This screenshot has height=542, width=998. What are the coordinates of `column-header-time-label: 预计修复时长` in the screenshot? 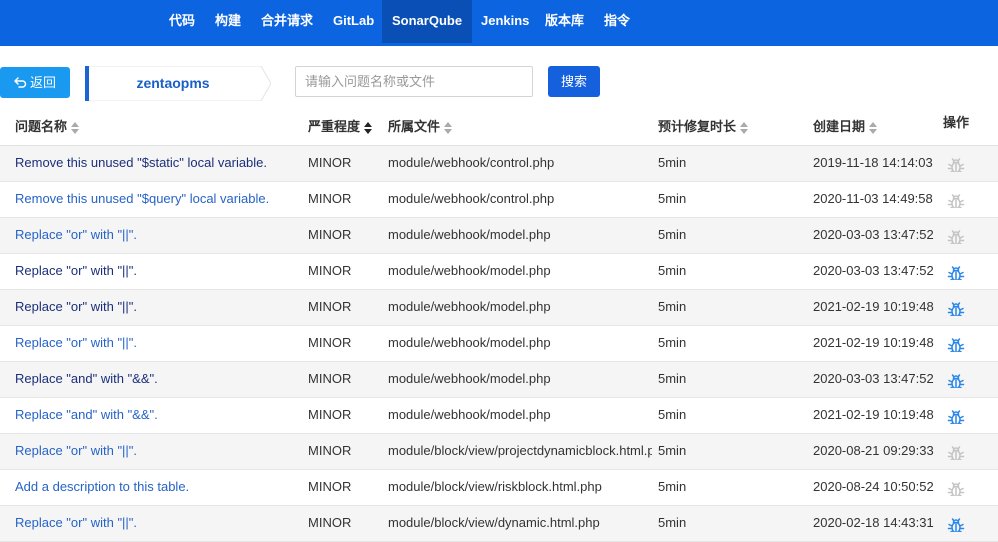 It's located at (697, 126).